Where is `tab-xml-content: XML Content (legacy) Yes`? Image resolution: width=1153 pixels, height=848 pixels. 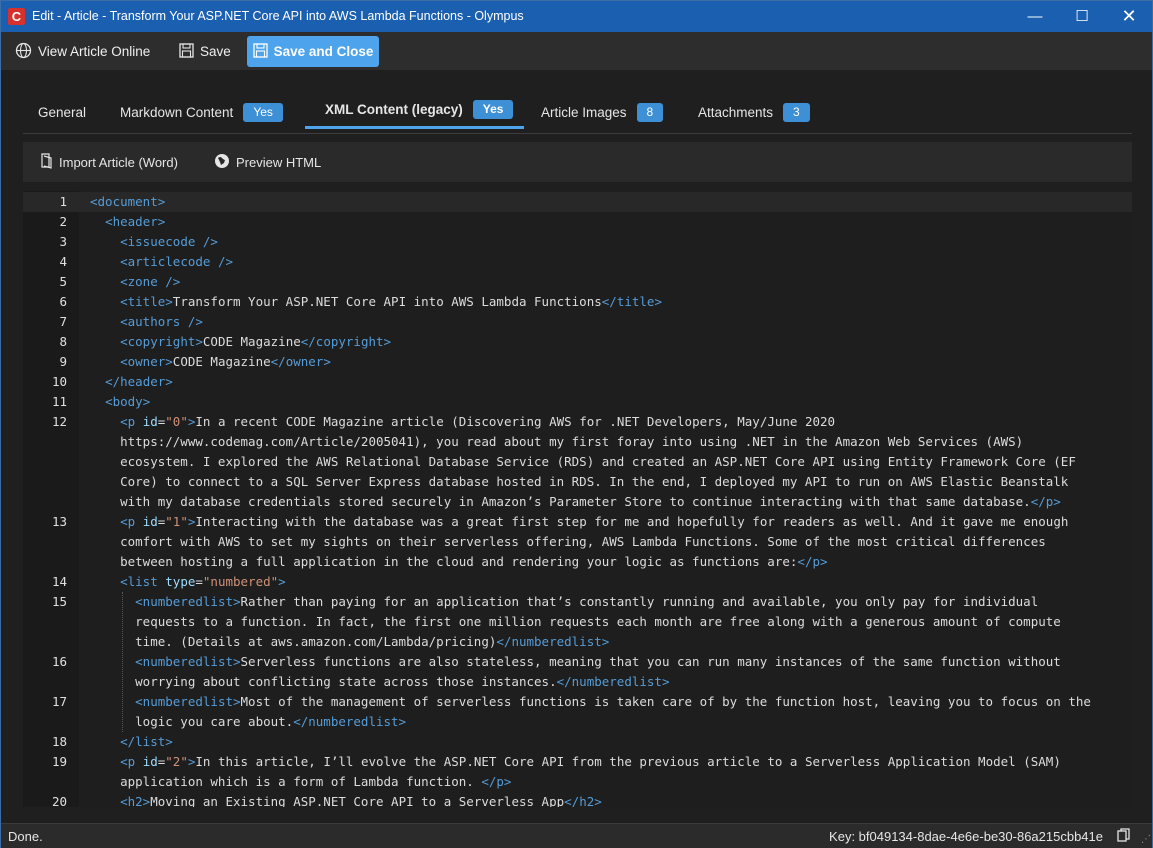
tab-xml-content: XML Content (legacy) Yes is located at coordinates (414, 111).